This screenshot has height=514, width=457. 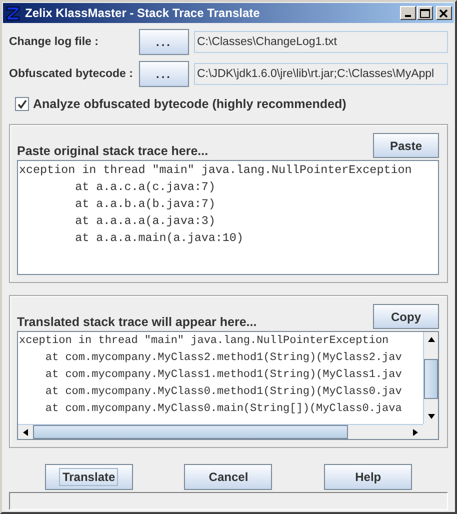 What do you see at coordinates (406, 316) in the screenshot?
I see `copy-button: Copy` at bounding box center [406, 316].